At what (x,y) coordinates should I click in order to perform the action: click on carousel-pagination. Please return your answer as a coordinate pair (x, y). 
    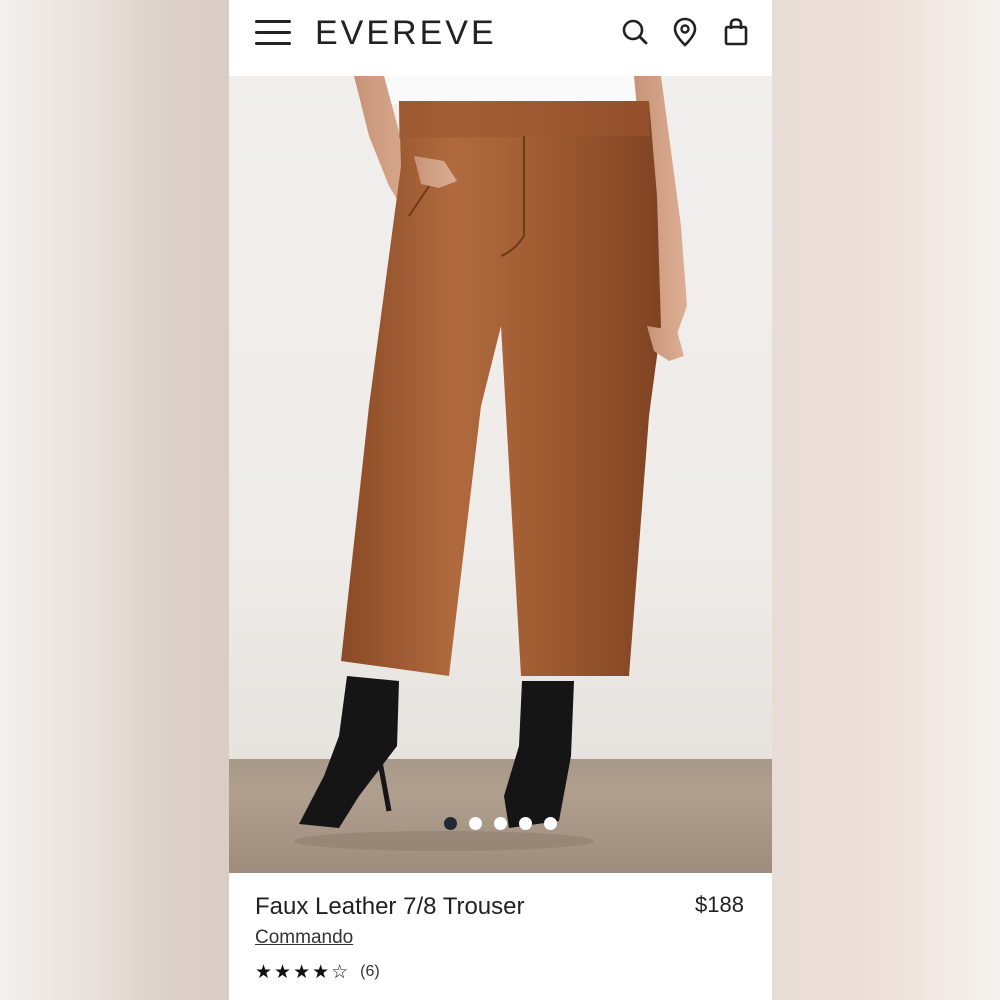
    Looking at the image, I should click on (500, 825).